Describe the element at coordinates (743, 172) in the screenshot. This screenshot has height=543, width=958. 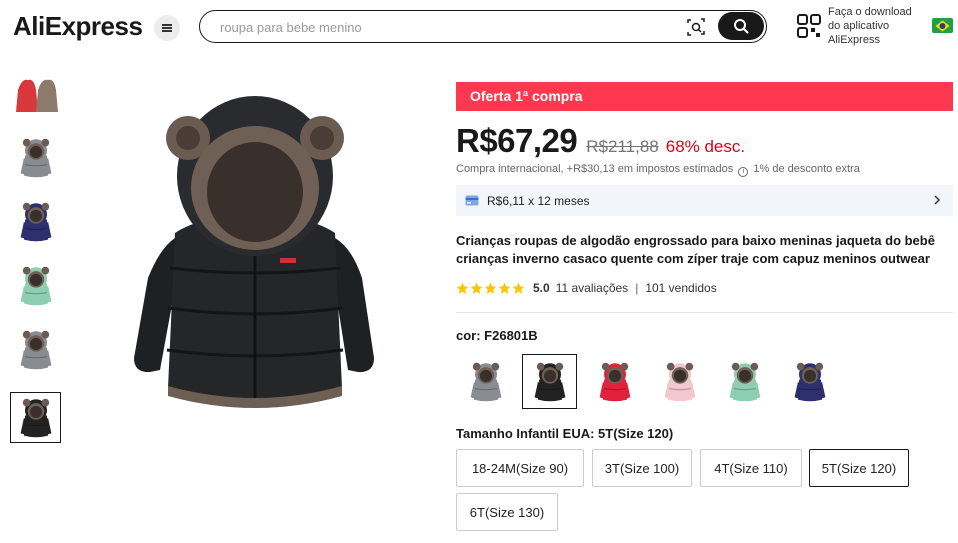
I see `info-icon: i` at that location.